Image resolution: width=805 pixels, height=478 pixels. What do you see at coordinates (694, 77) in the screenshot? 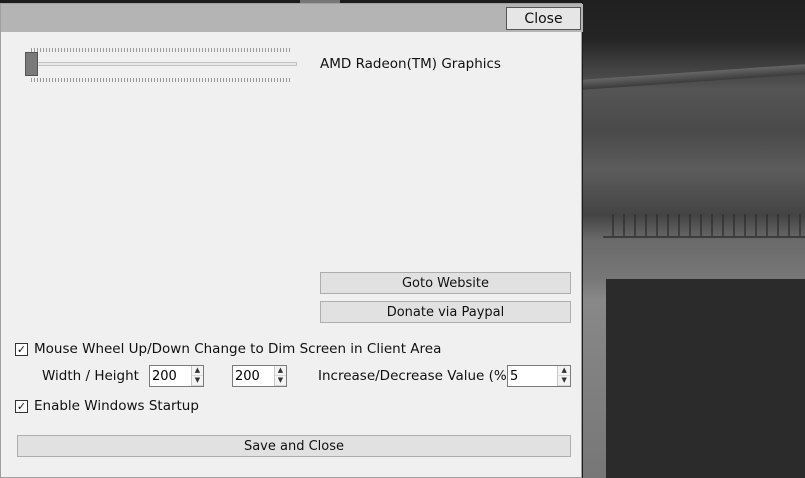
I see `background-hill` at bounding box center [694, 77].